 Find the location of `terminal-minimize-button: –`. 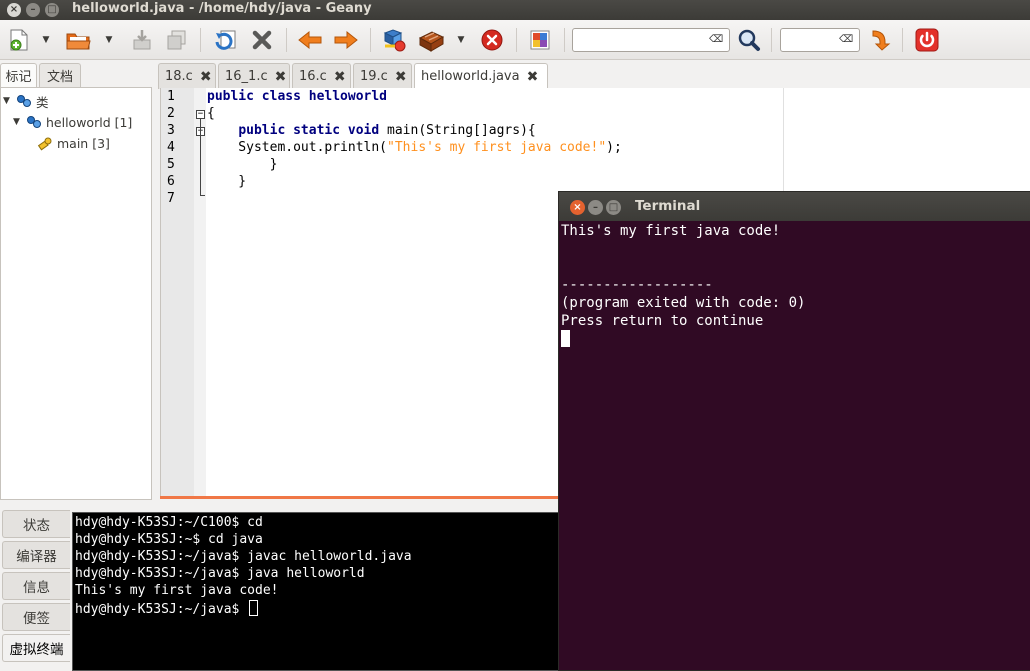

terminal-minimize-button: – is located at coordinates (595, 207).